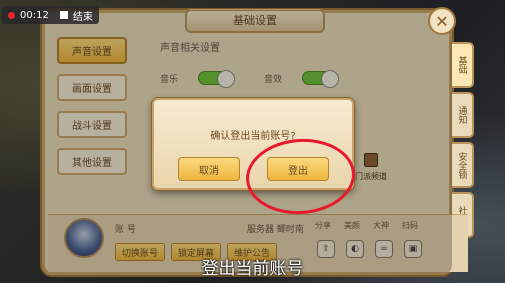 The height and width of the screenshot is (283, 505). I want to click on close-icon: ✕, so click(442, 21).